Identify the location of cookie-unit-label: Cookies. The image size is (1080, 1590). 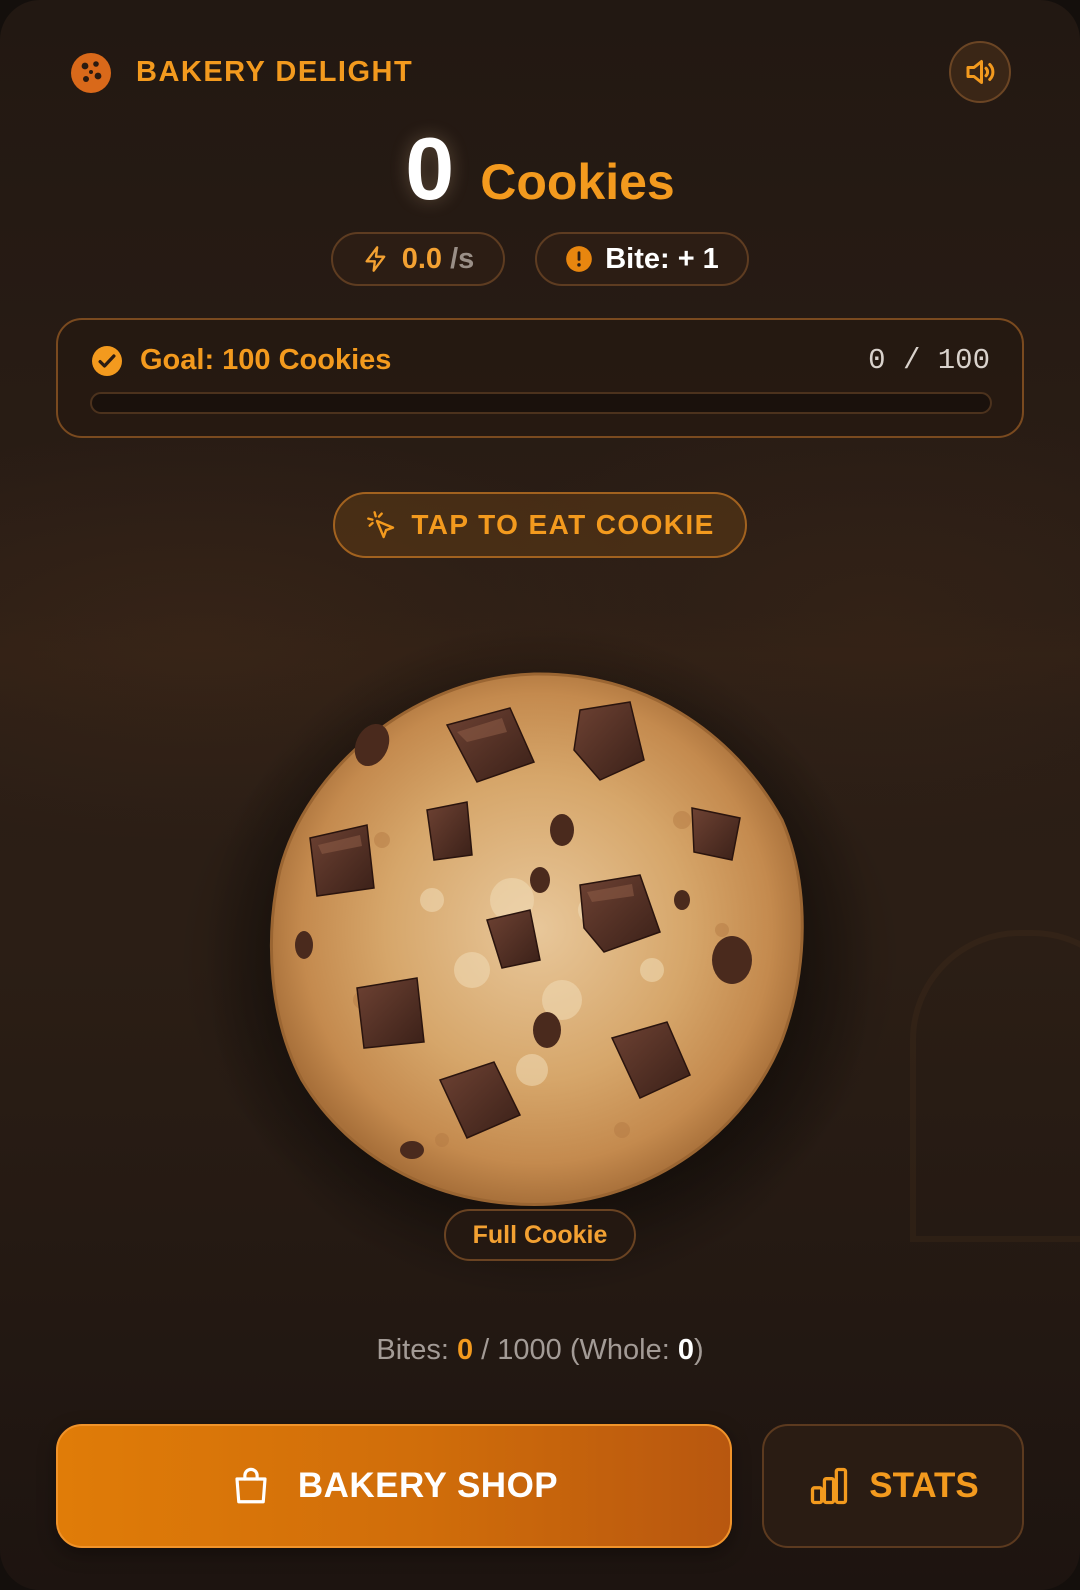
(577, 182).